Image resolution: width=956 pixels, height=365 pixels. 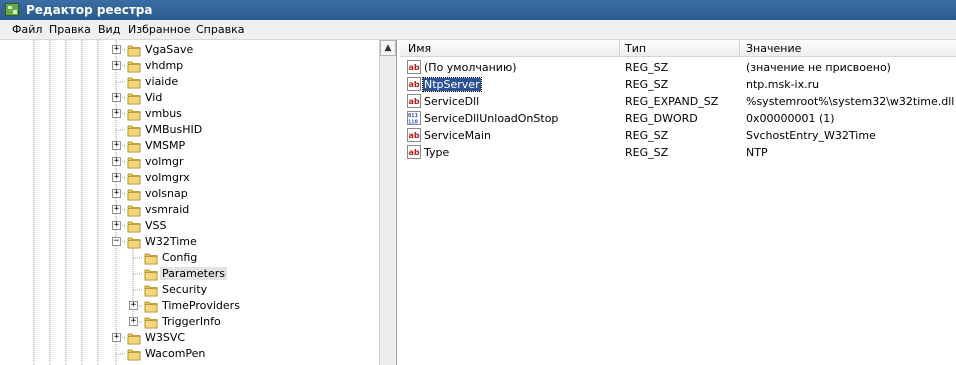 I want to click on menu-bar: Файл Правка Вид Избранное Справка, so click(x=478, y=30).